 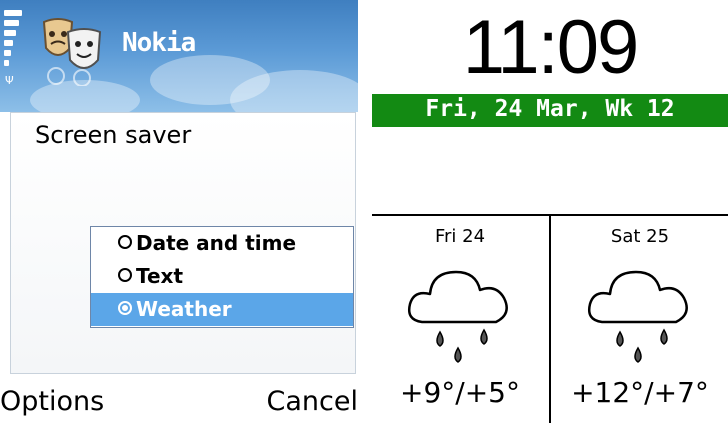 I want to click on antenna-icon: Ψ, so click(x=9, y=80).